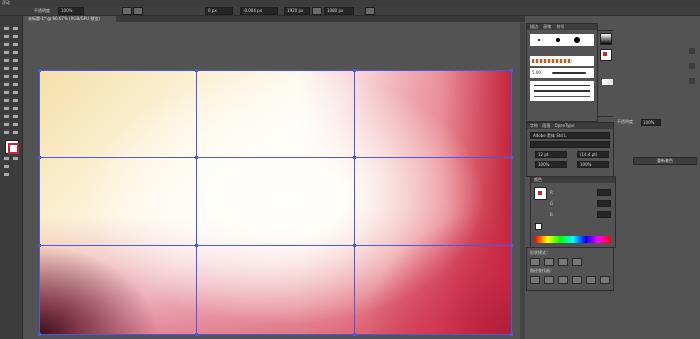  Describe the element at coordinates (604, 192) in the screenshot. I see `channel-r-field` at that location.